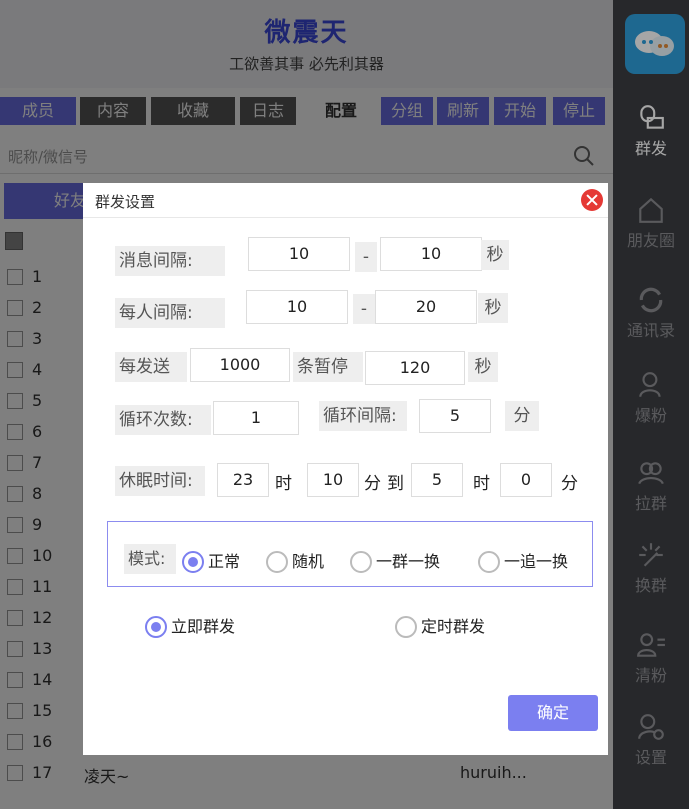 The image size is (689, 809). I want to click on mode-random-radio: 随机, so click(295, 562).